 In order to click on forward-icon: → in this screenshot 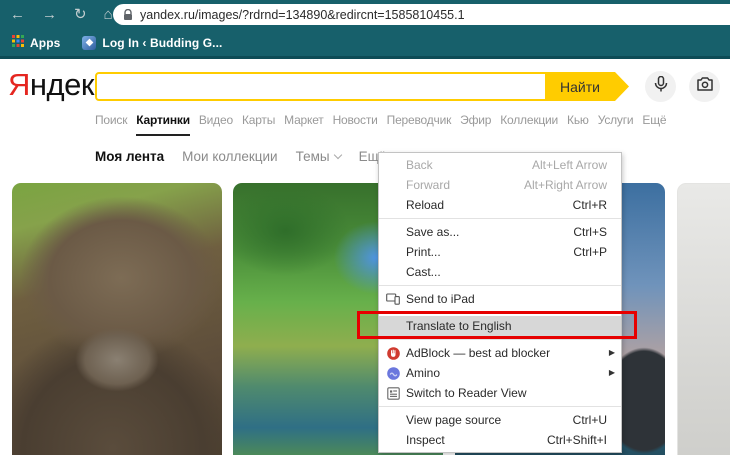, I will do `click(49, 14)`.